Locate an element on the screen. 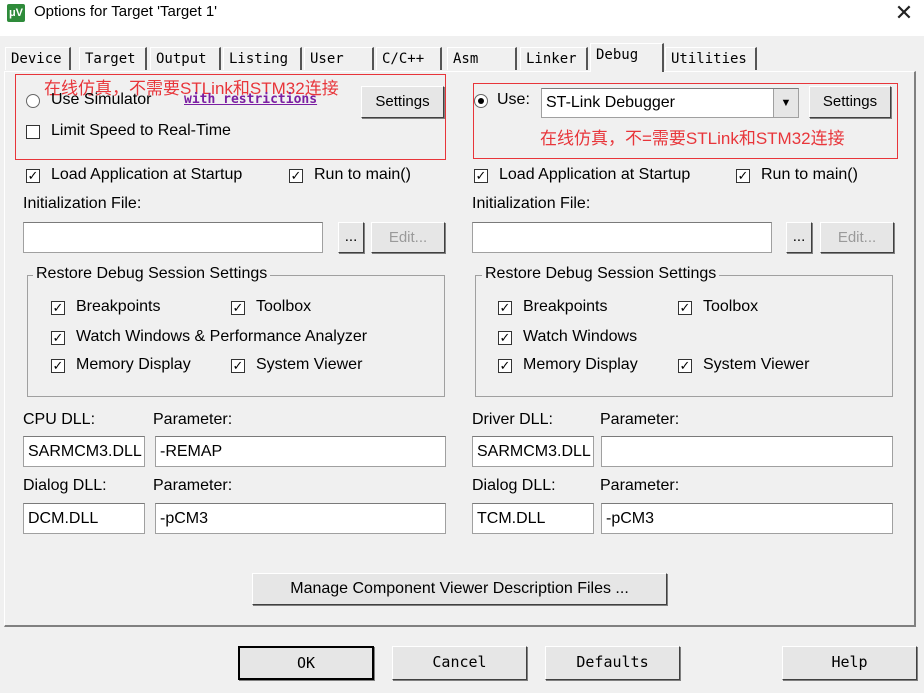 The height and width of the screenshot is (693, 924). right-run-to-main-label: Run to main() is located at coordinates (809, 174).